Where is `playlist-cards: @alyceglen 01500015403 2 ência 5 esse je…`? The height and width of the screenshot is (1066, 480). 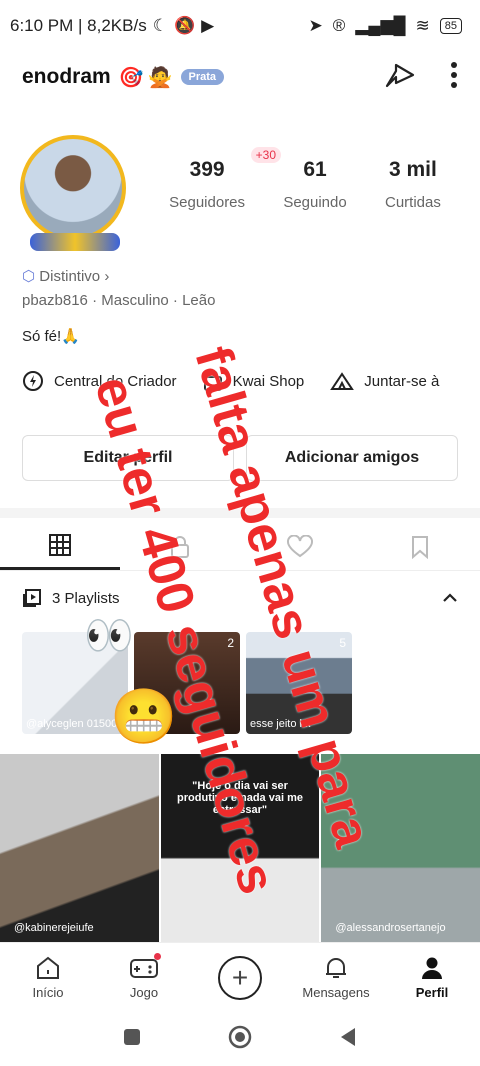
playlist-cards: @alyceglen 01500015403 2 ência 5 esse je… is located at coordinates (187, 683).